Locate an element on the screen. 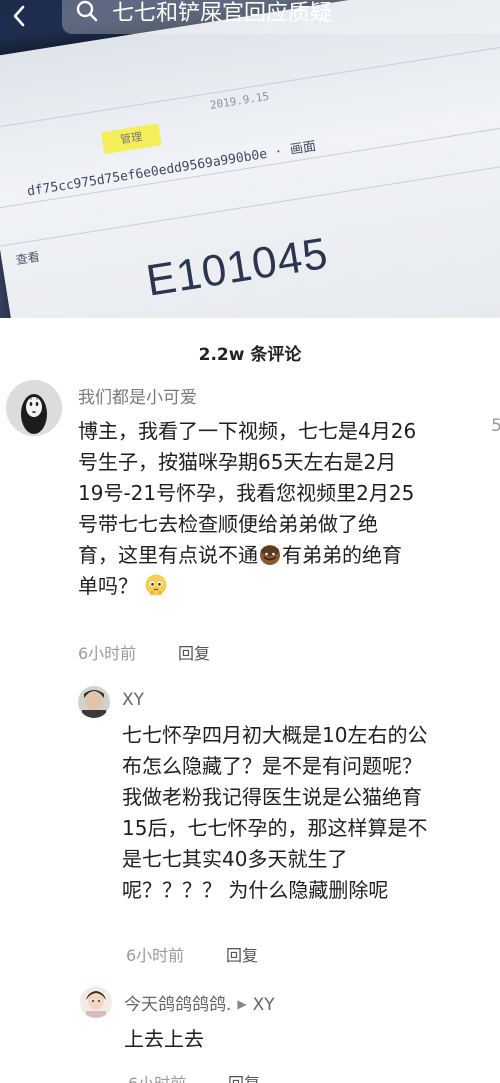 This screenshot has height=1083, width=500. screen-tag: 管理 is located at coordinates (131, 139).